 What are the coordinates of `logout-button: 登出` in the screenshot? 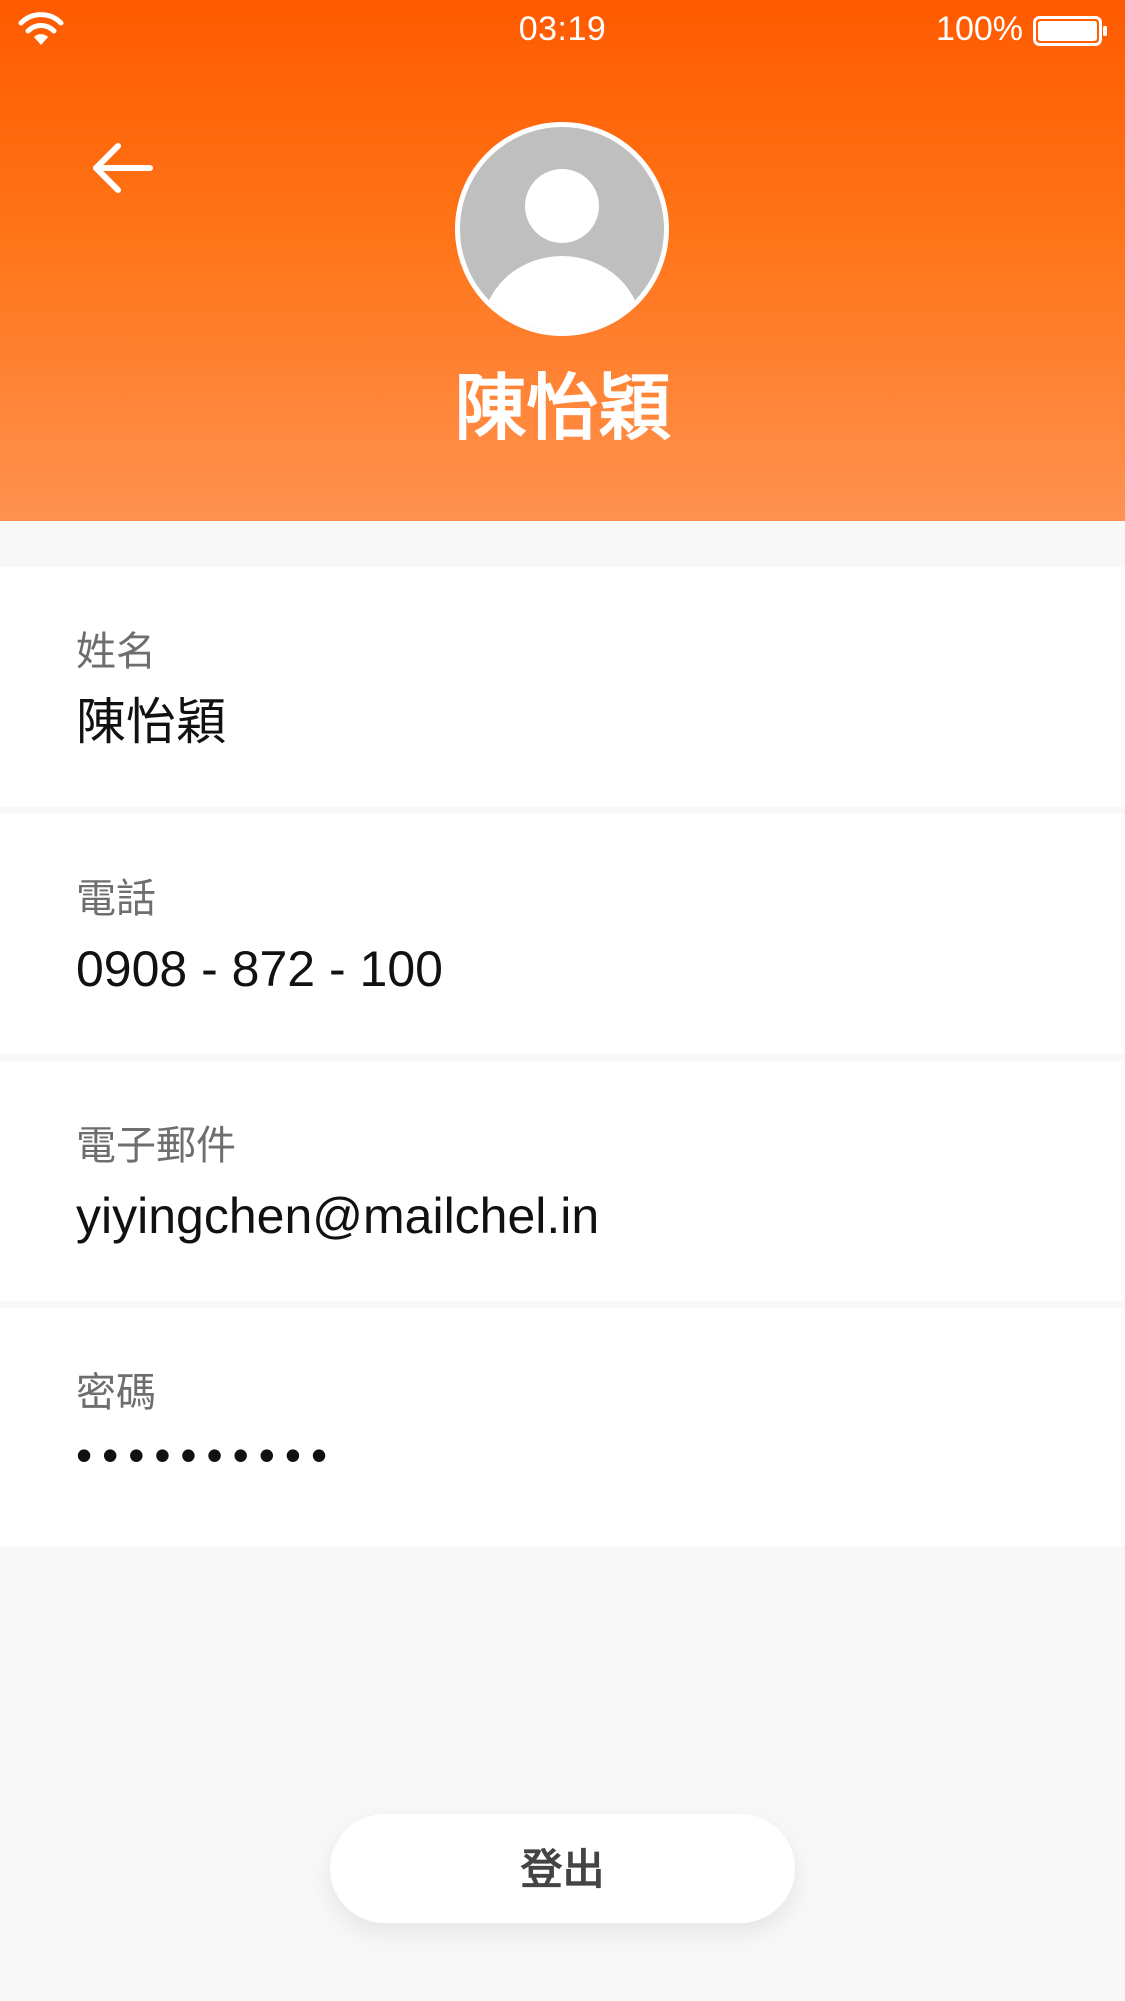 It's located at (562, 1868).